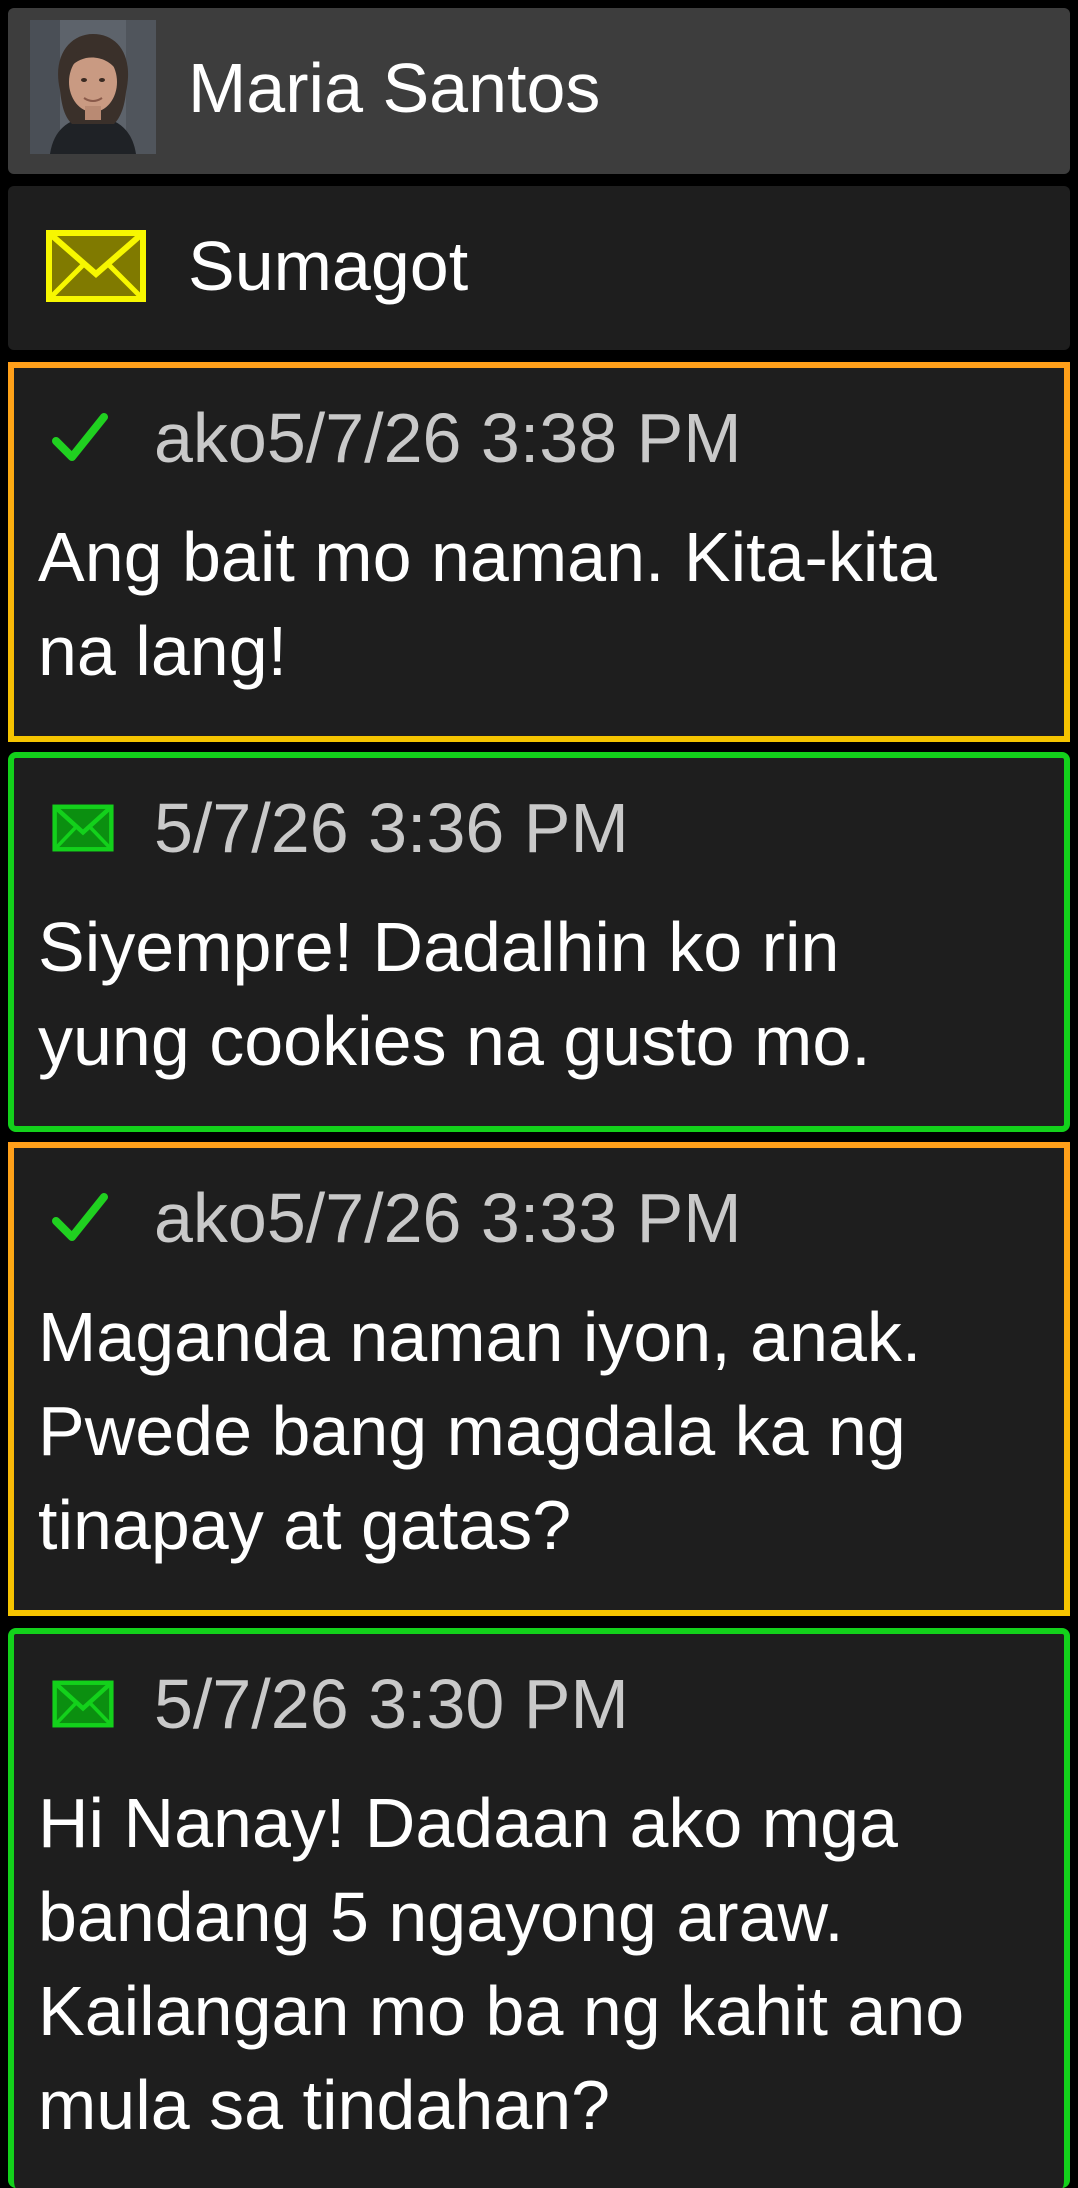 The height and width of the screenshot is (2188, 1078). Describe the element at coordinates (394, 88) in the screenshot. I see `contact-name: Maria Santos` at that location.